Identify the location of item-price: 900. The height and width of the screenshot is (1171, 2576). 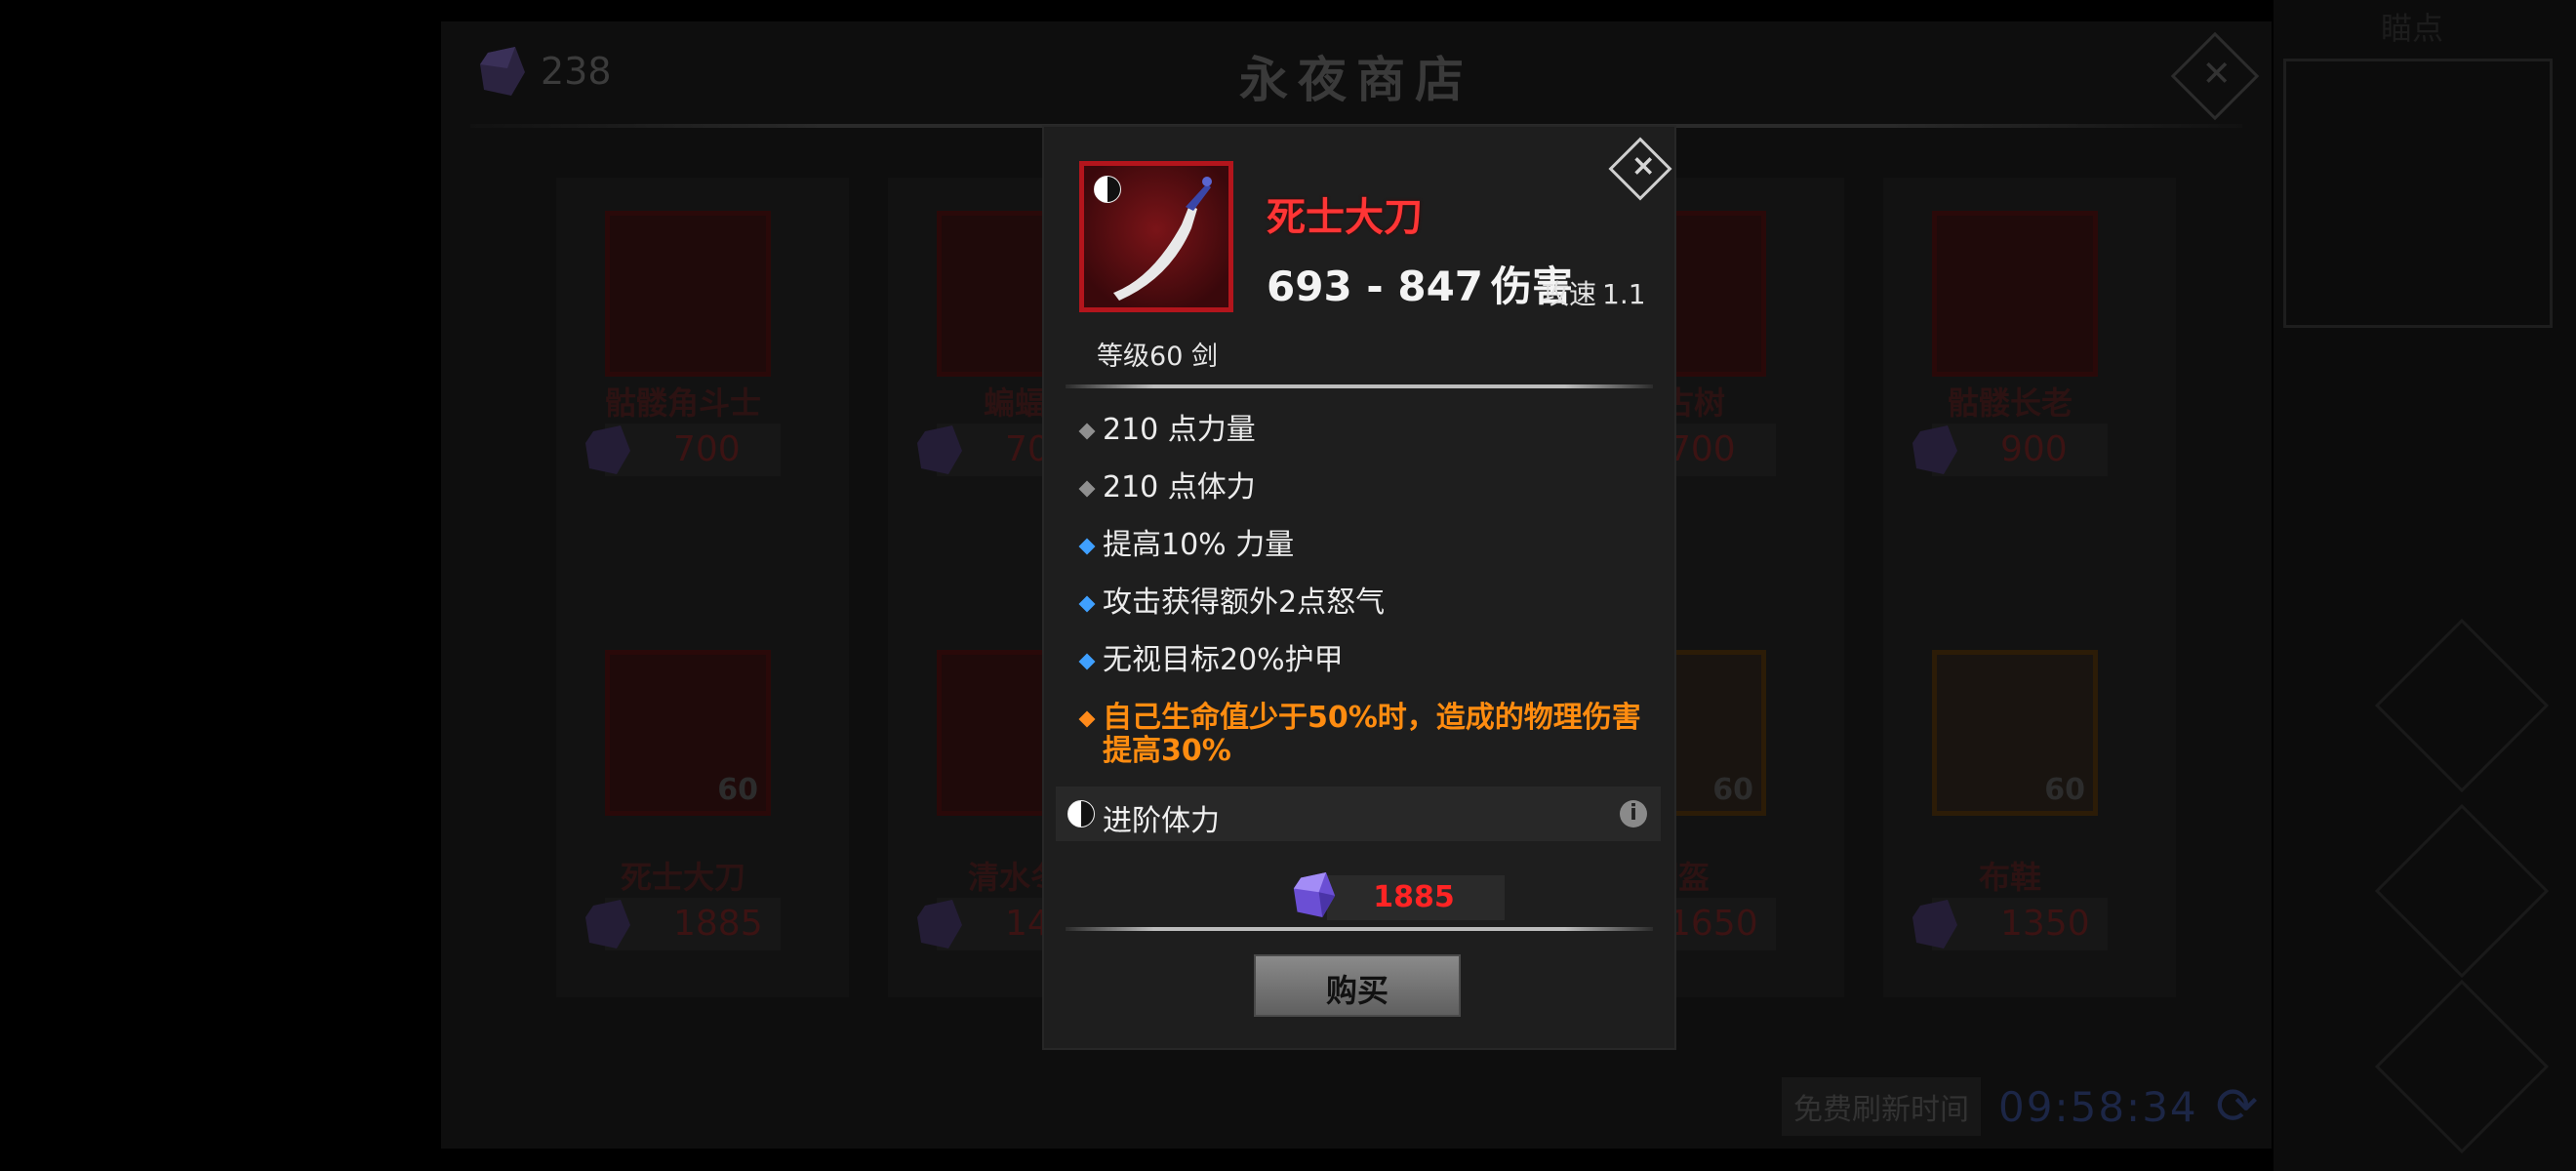
(2010, 450).